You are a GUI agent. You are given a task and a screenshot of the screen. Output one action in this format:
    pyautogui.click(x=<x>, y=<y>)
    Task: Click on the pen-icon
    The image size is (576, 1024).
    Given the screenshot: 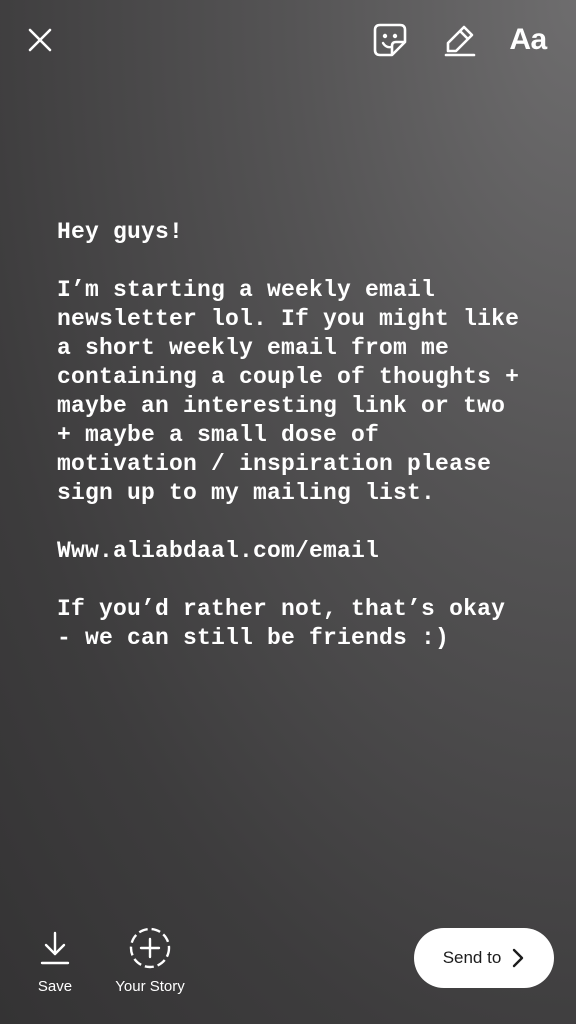 What is the action you would take?
    pyautogui.click(x=460, y=41)
    